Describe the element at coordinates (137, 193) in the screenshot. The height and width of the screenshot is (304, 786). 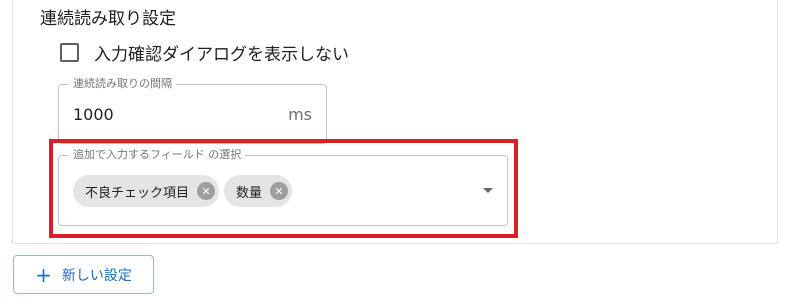
I see `chip-label: 不良チェック項目` at that location.